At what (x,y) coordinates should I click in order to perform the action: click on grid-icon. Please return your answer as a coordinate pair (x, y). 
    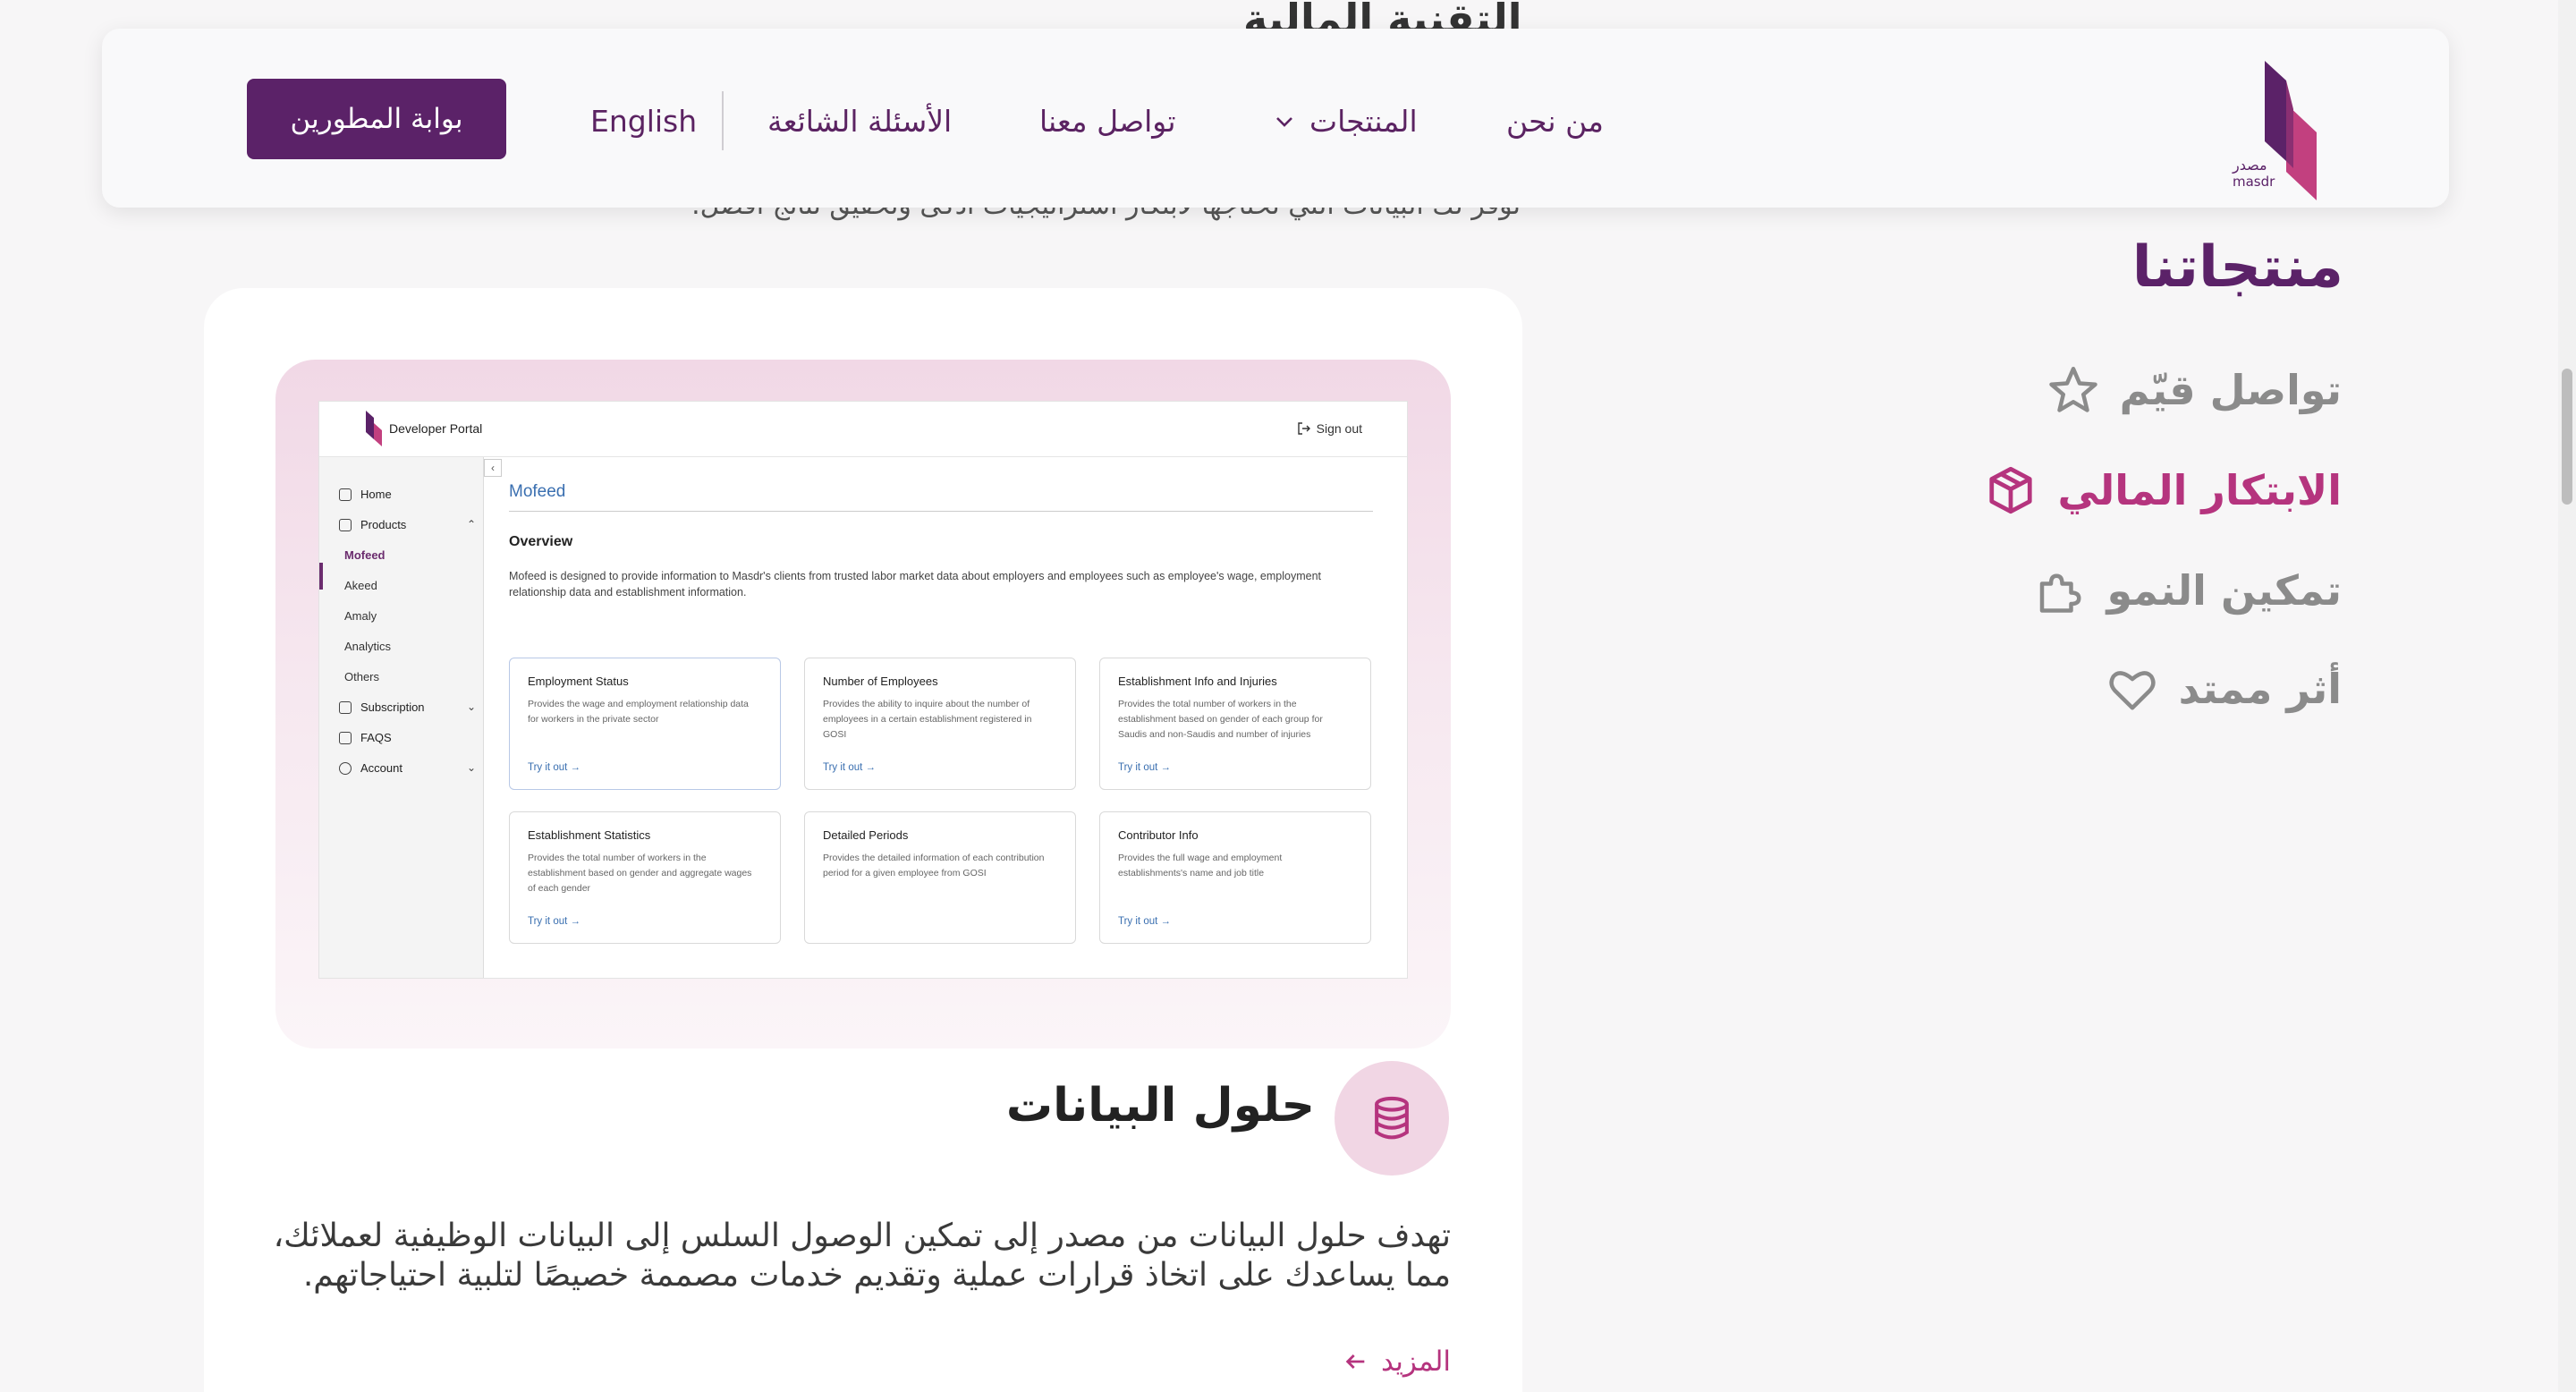
    Looking at the image, I should click on (345, 524).